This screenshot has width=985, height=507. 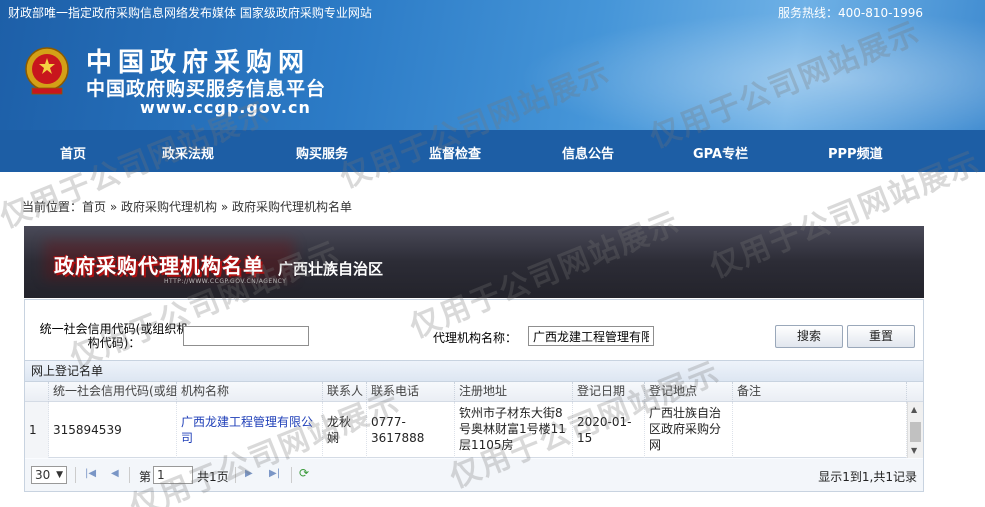 What do you see at coordinates (274, 473) in the screenshot?
I see `last-page-icon: ▶|` at bounding box center [274, 473].